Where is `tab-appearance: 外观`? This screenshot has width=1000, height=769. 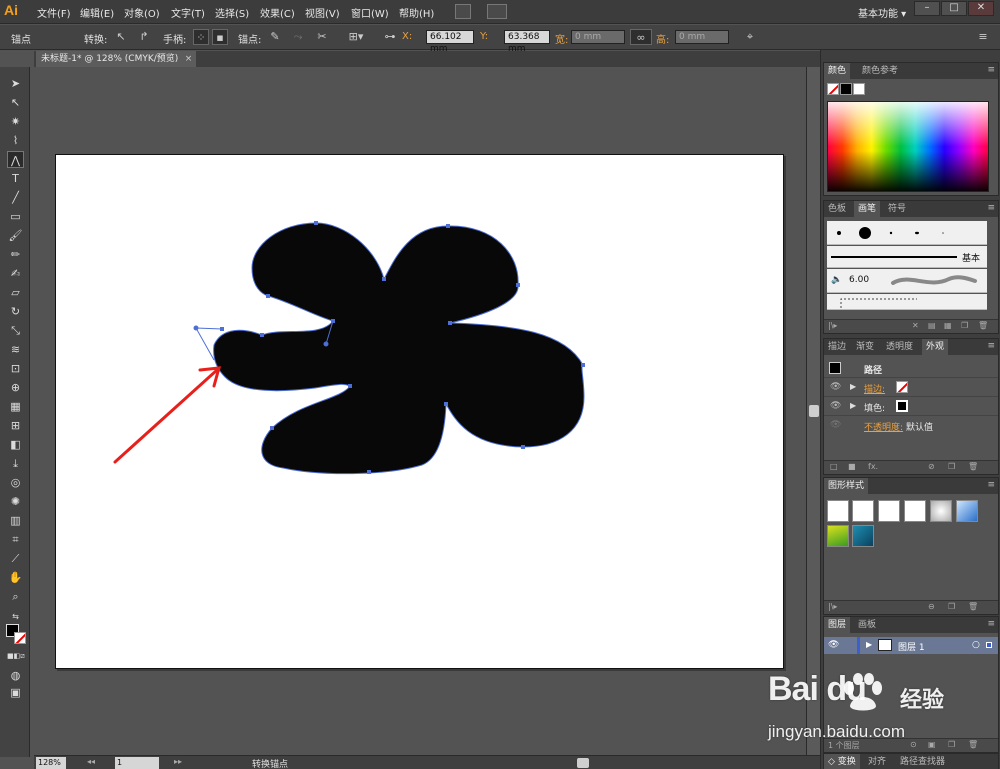 tab-appearance: 外观 is located at coordinates (935, 347).